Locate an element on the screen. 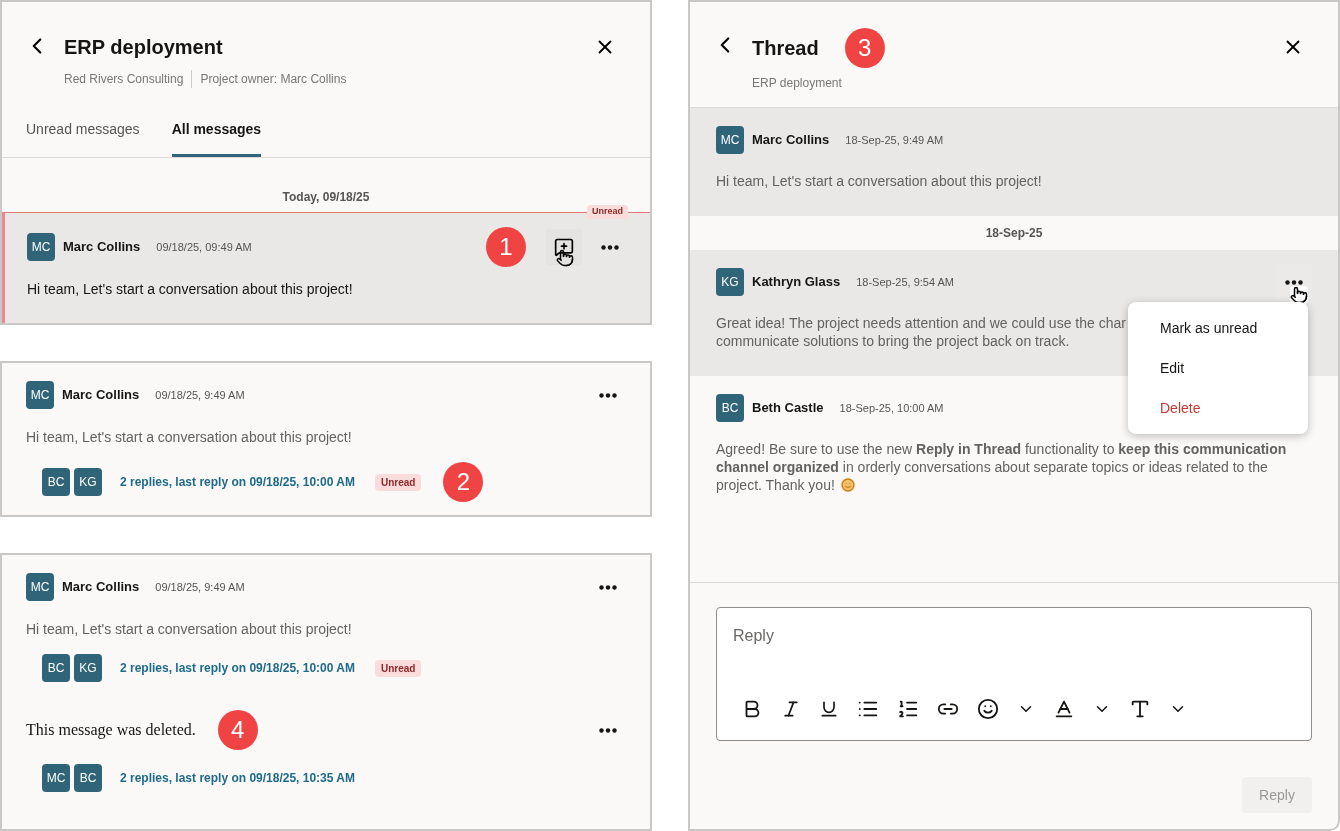 This screenshot has width=1340, height=831. author-name: Kathryn Glass is located at coordinates (796, 282).